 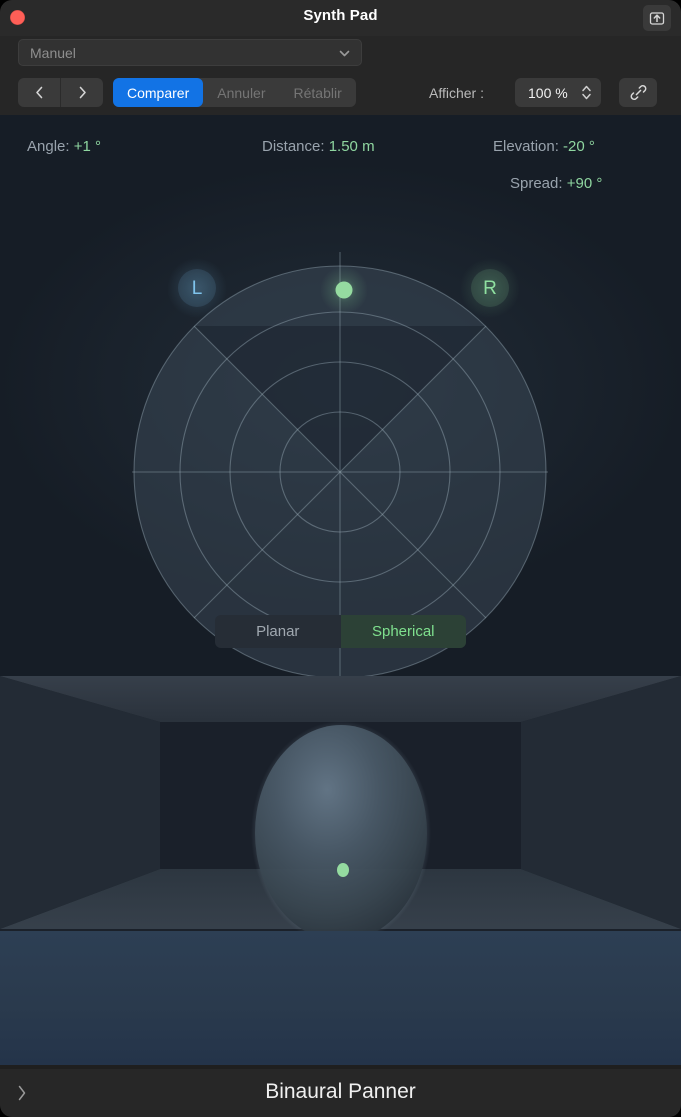 I want to click on zoom-value: 100 %, so click(x=548, y=92).